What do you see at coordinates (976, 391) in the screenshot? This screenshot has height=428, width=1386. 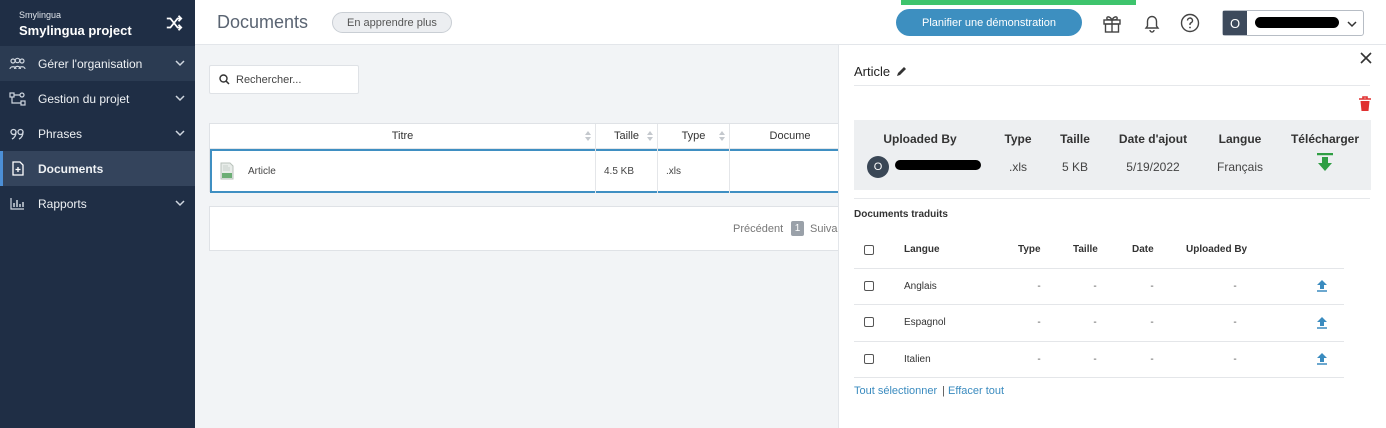 I see `clear-all-link: Effacer tout` at bounding box center [976, 391].